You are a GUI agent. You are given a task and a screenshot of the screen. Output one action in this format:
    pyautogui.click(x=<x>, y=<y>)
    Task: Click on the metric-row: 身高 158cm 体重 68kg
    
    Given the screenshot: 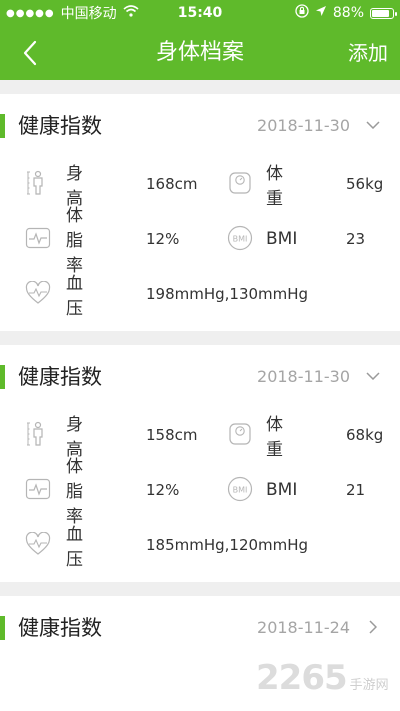 What is the action you would take?
    pyautogui.click(x=200, y=434)
    